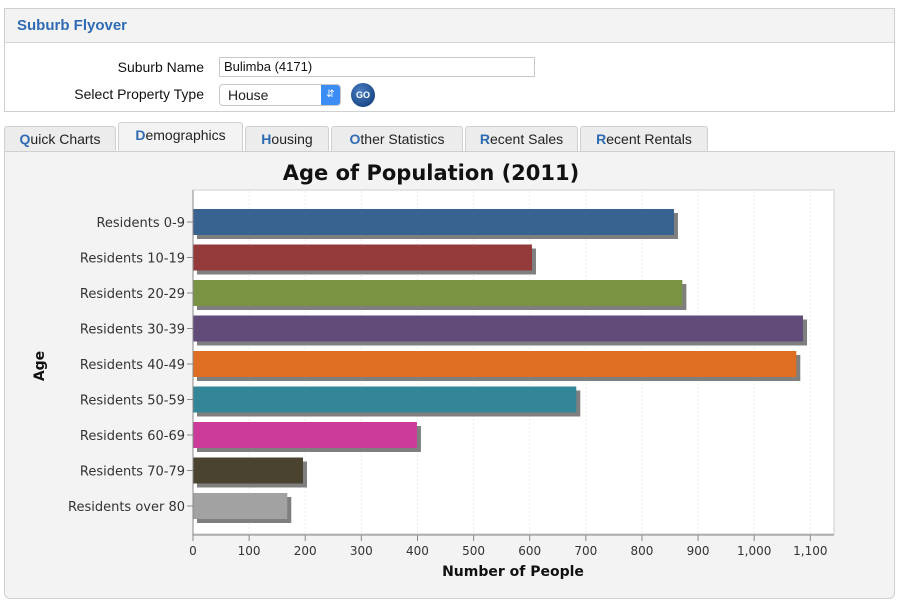 This screenshot has height=604, width=900. Describe the element at coordinates (642, 551) in the screenshot. I see `x-tick-label: 800` at that location.